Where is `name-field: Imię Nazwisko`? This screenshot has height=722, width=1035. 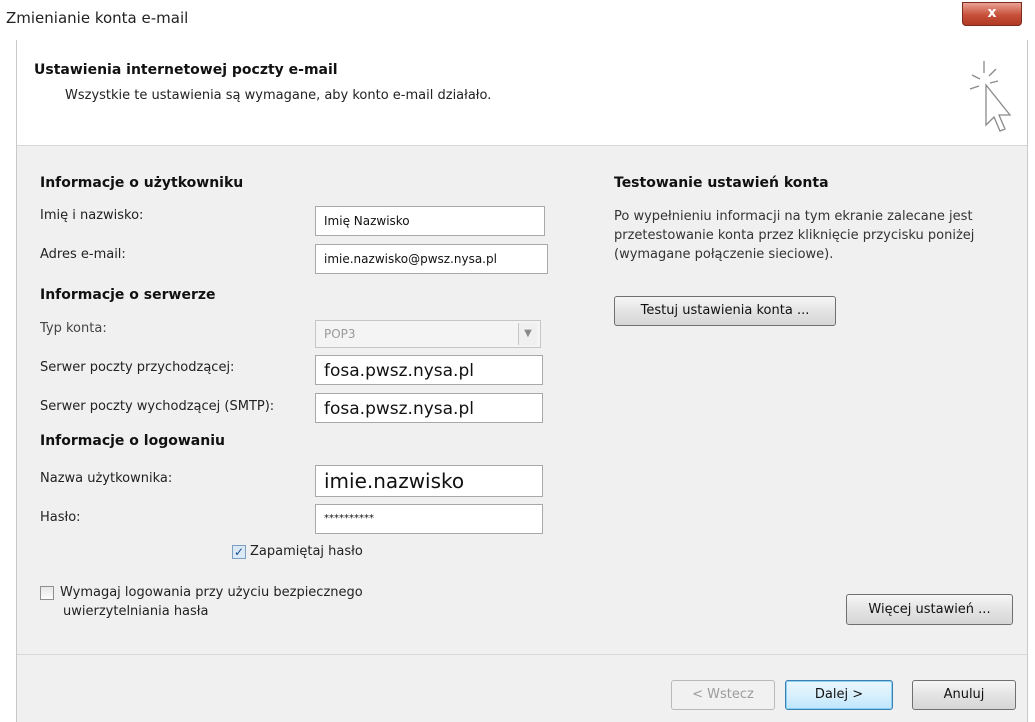
name-field: Imię Nazwisko is located at coordinates (430, 221).